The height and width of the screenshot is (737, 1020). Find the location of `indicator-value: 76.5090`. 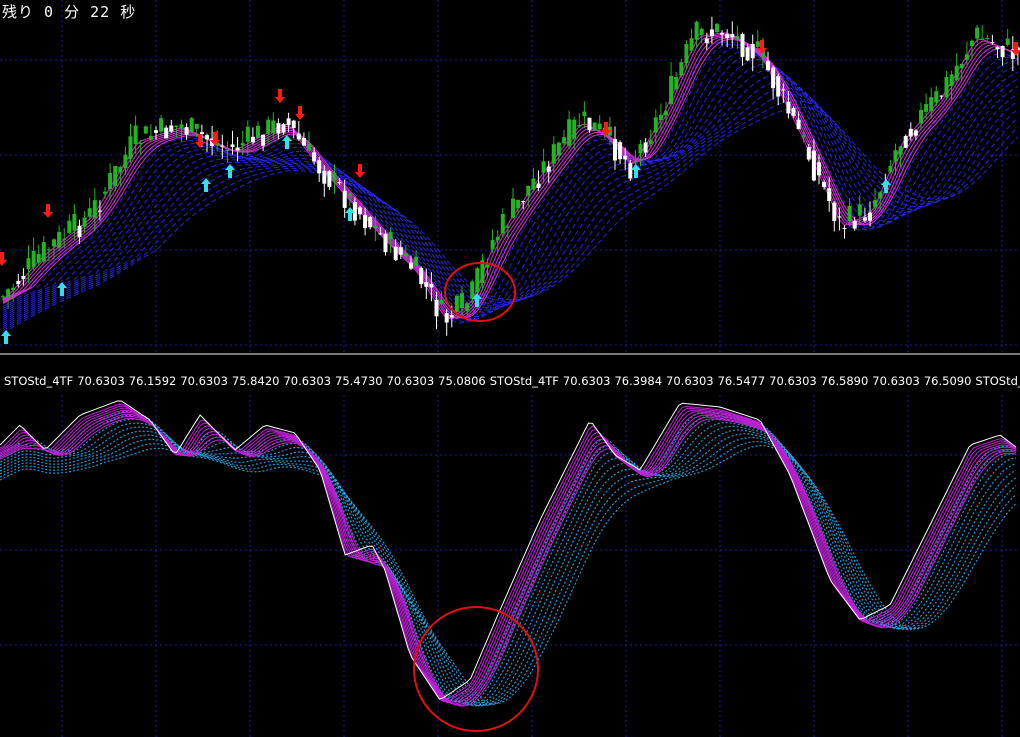

indicator-value: 76.5090 is located at coordinates (947, 381).